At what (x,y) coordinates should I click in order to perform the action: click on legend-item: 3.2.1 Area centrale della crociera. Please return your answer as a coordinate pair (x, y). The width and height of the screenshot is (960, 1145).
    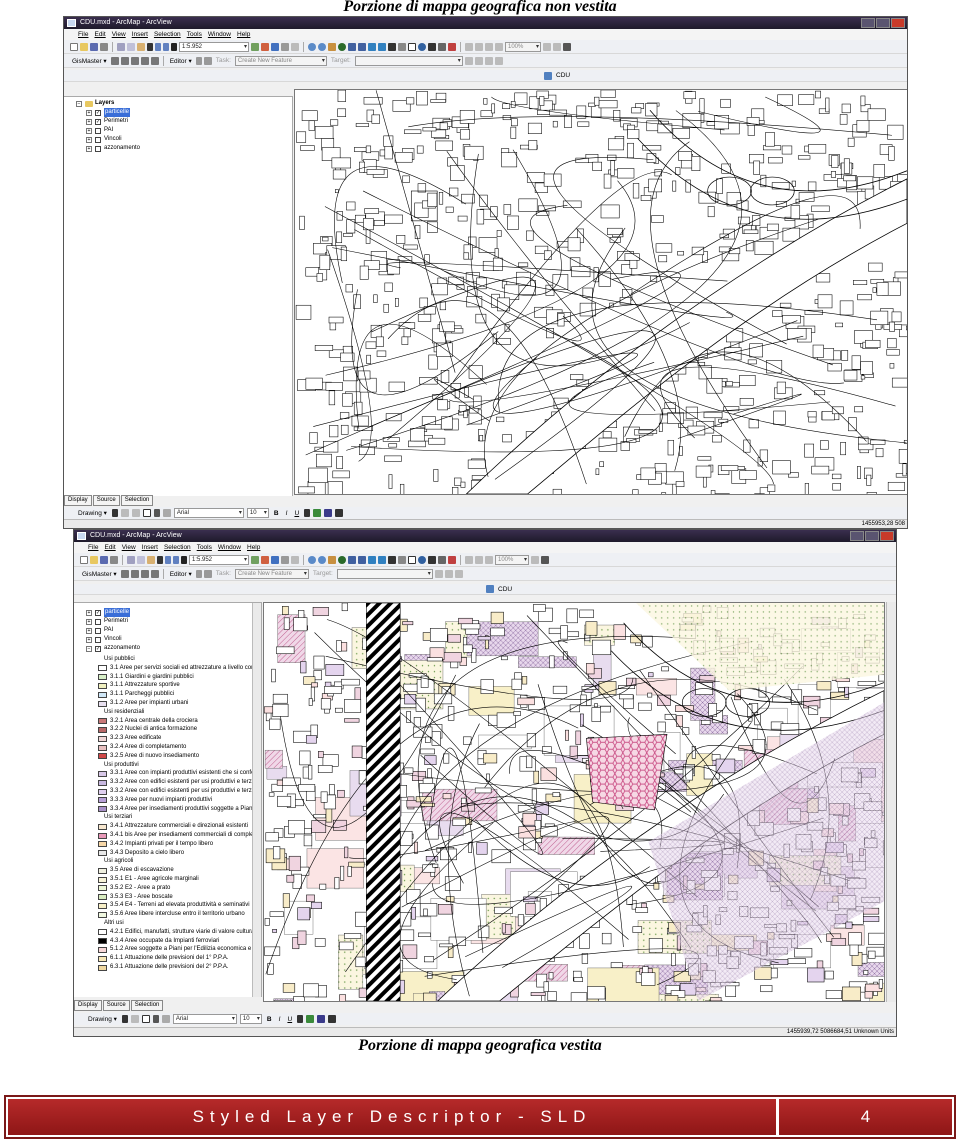
    Looking at the image, I should click on (148, 721).